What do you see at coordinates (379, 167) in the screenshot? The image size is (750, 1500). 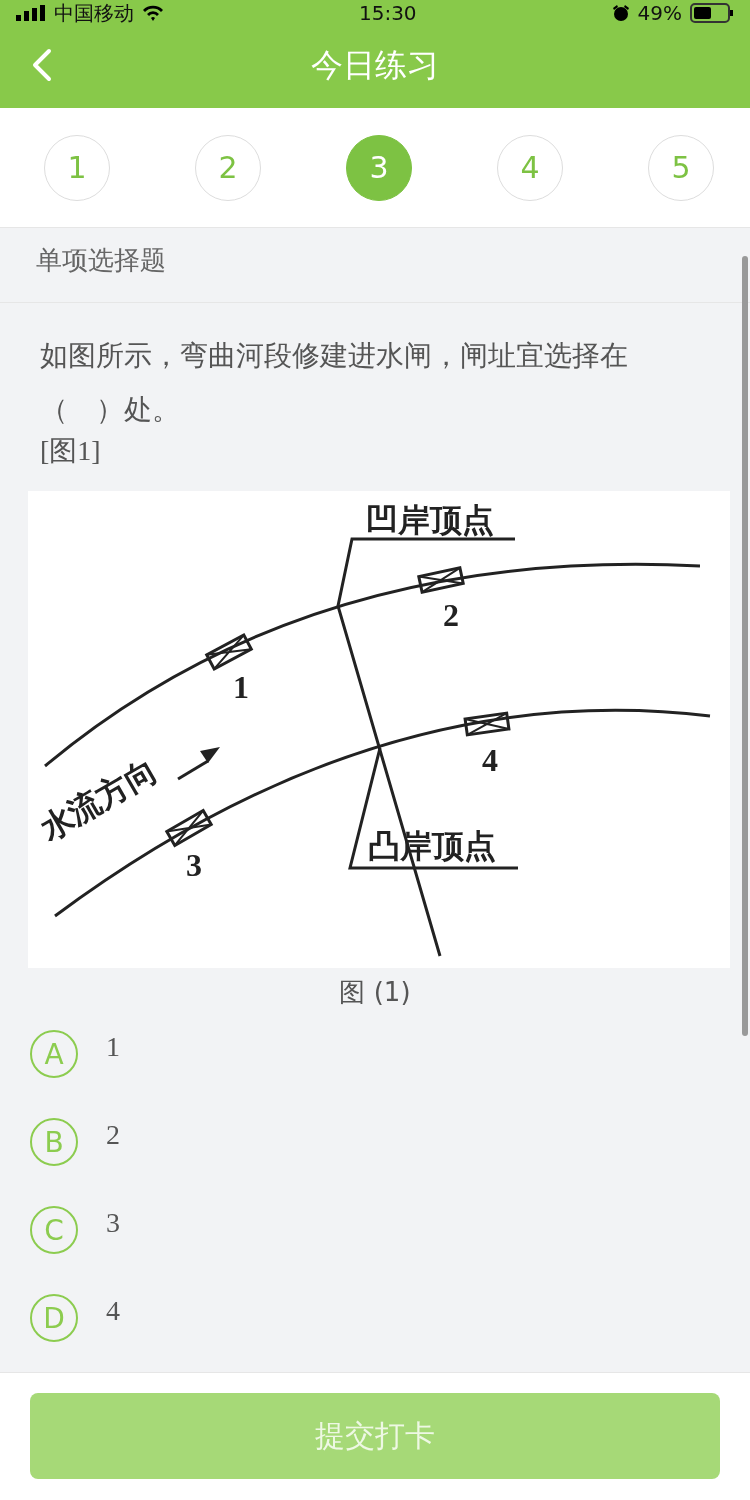 I see `question-number: 3` at bounding box center [379, 167].